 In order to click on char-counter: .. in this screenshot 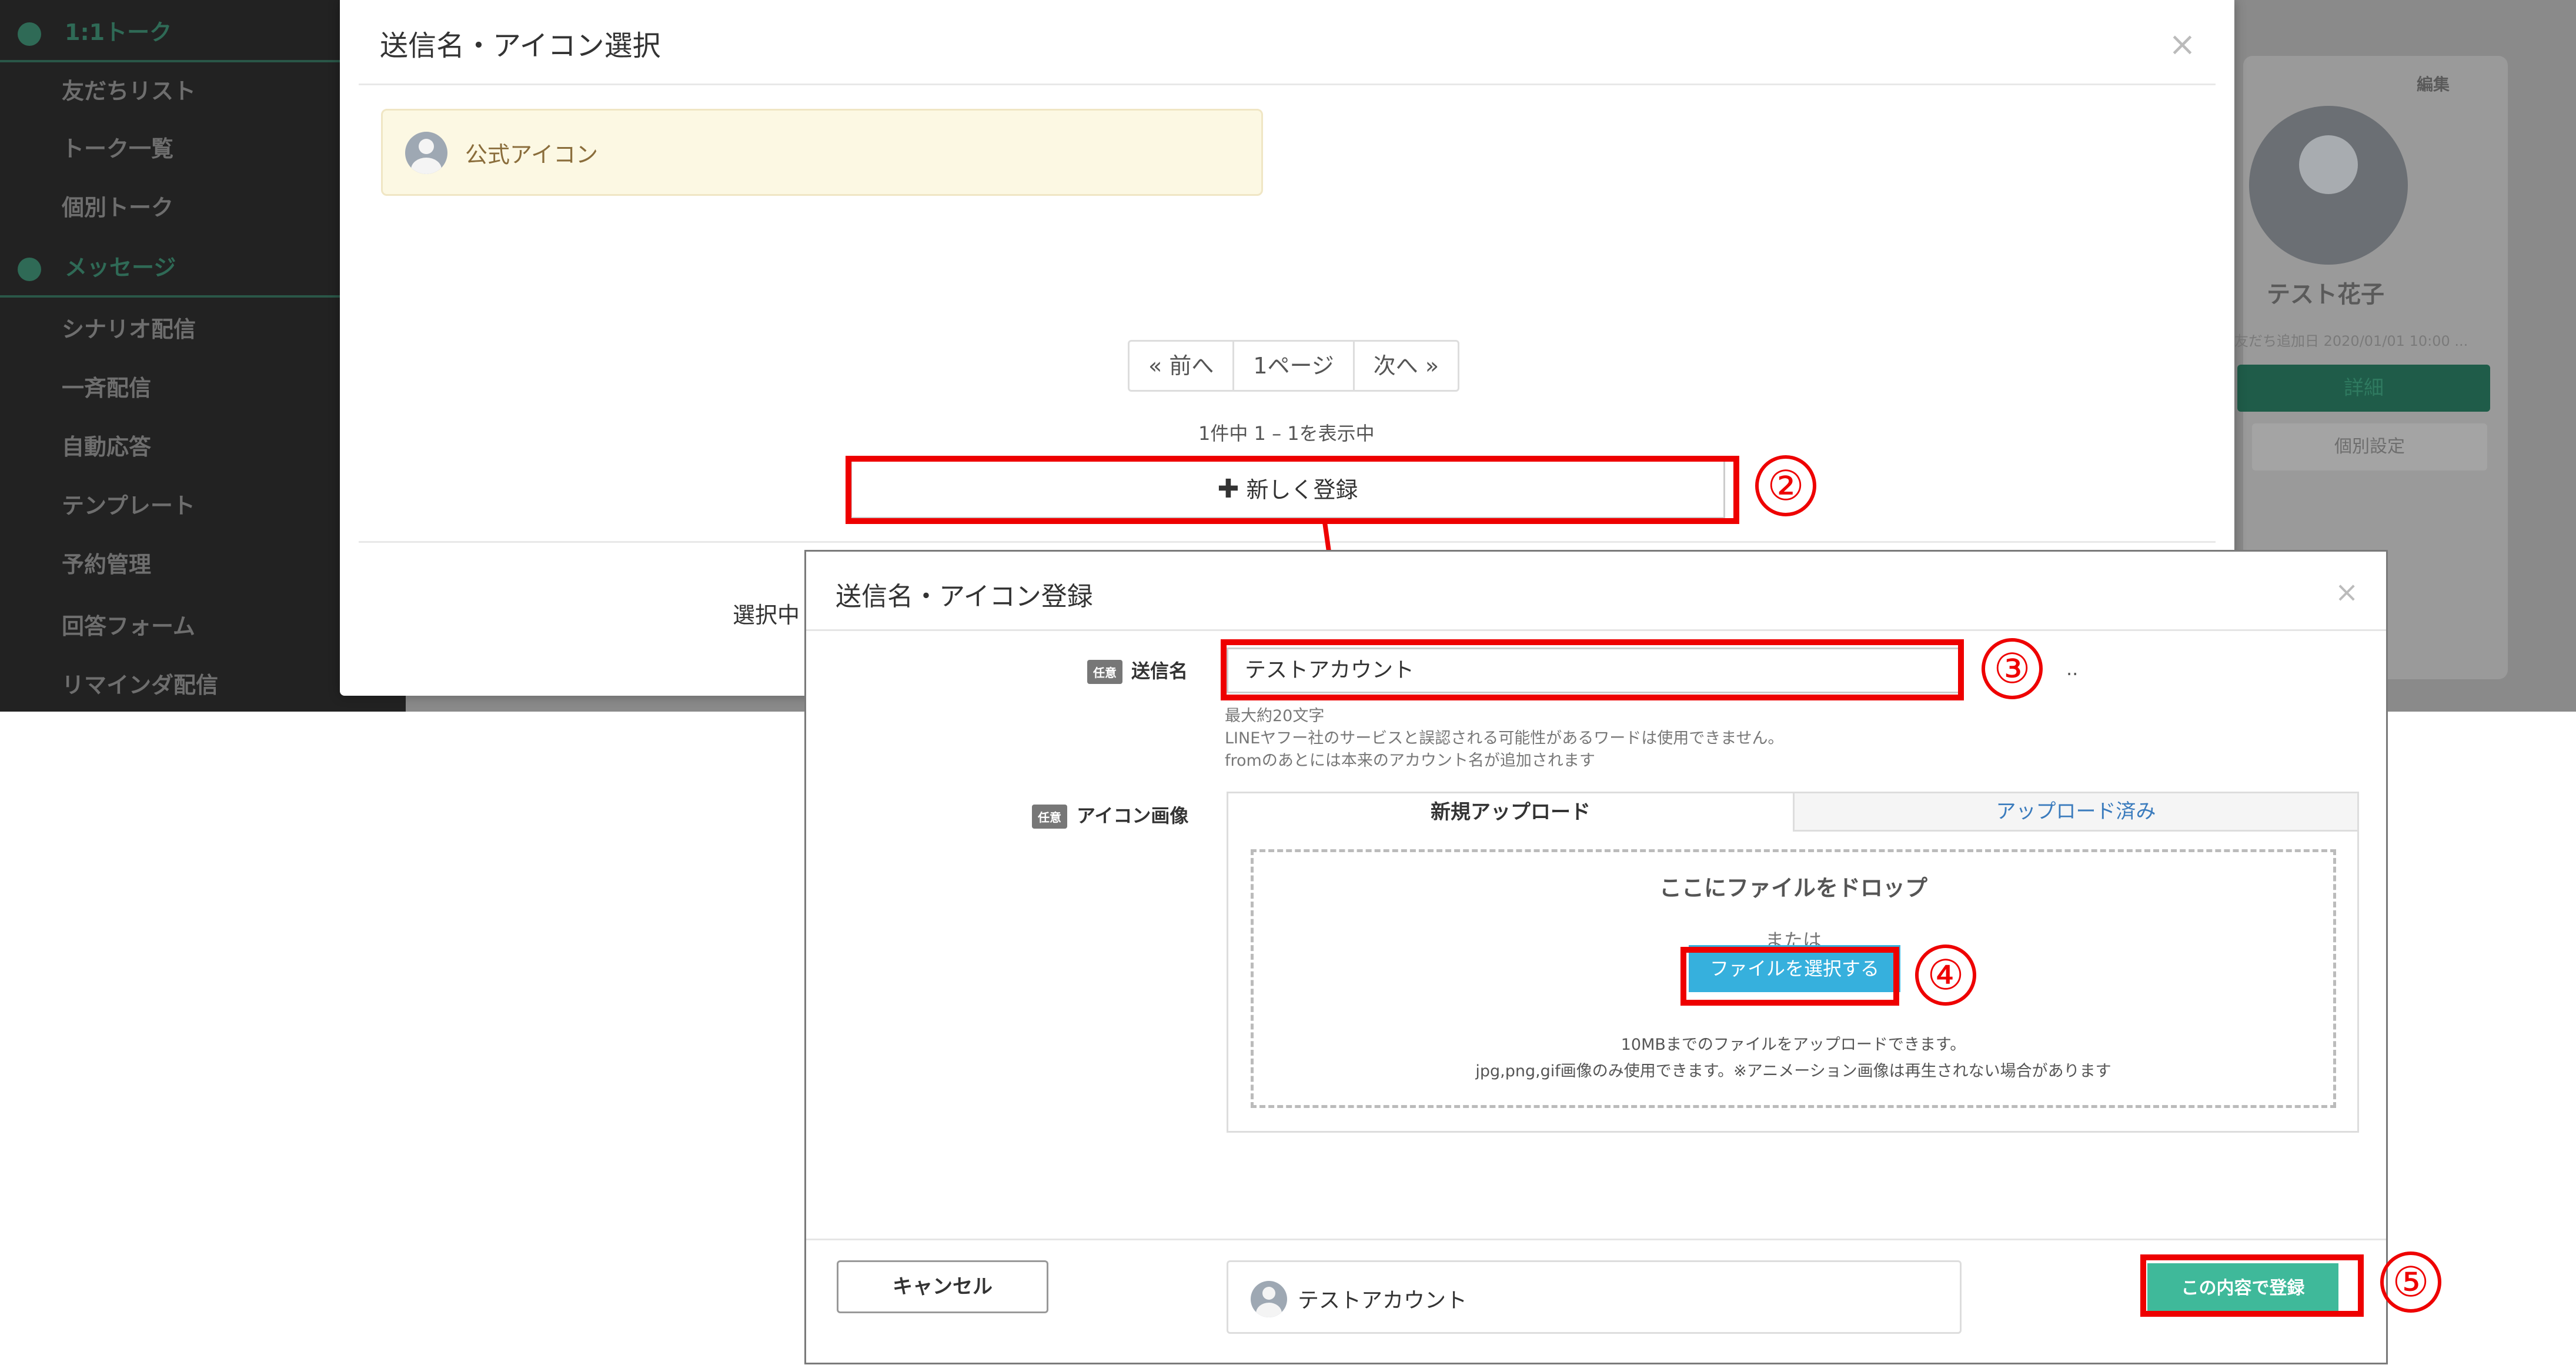, I will do `click(2072, 669)`.